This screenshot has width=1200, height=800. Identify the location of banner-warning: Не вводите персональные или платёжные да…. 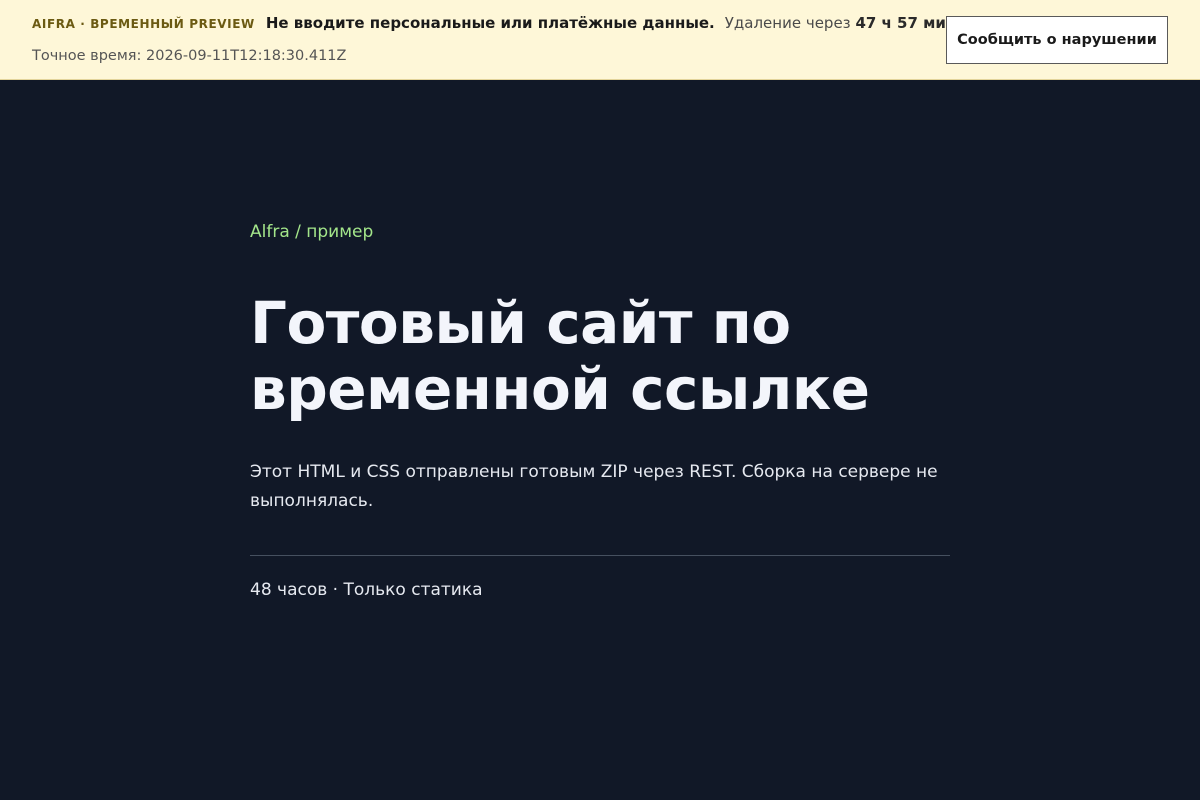
(490, 23).